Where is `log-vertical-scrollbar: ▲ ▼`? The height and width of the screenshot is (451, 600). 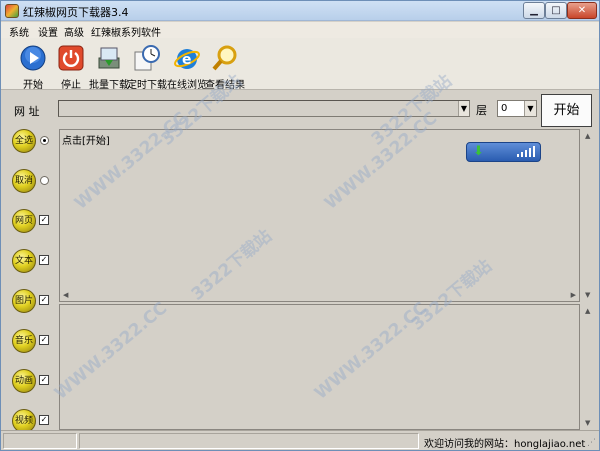
log-vertical-scrollbar: ▲ ▼ is located at coordinates (589, 215).